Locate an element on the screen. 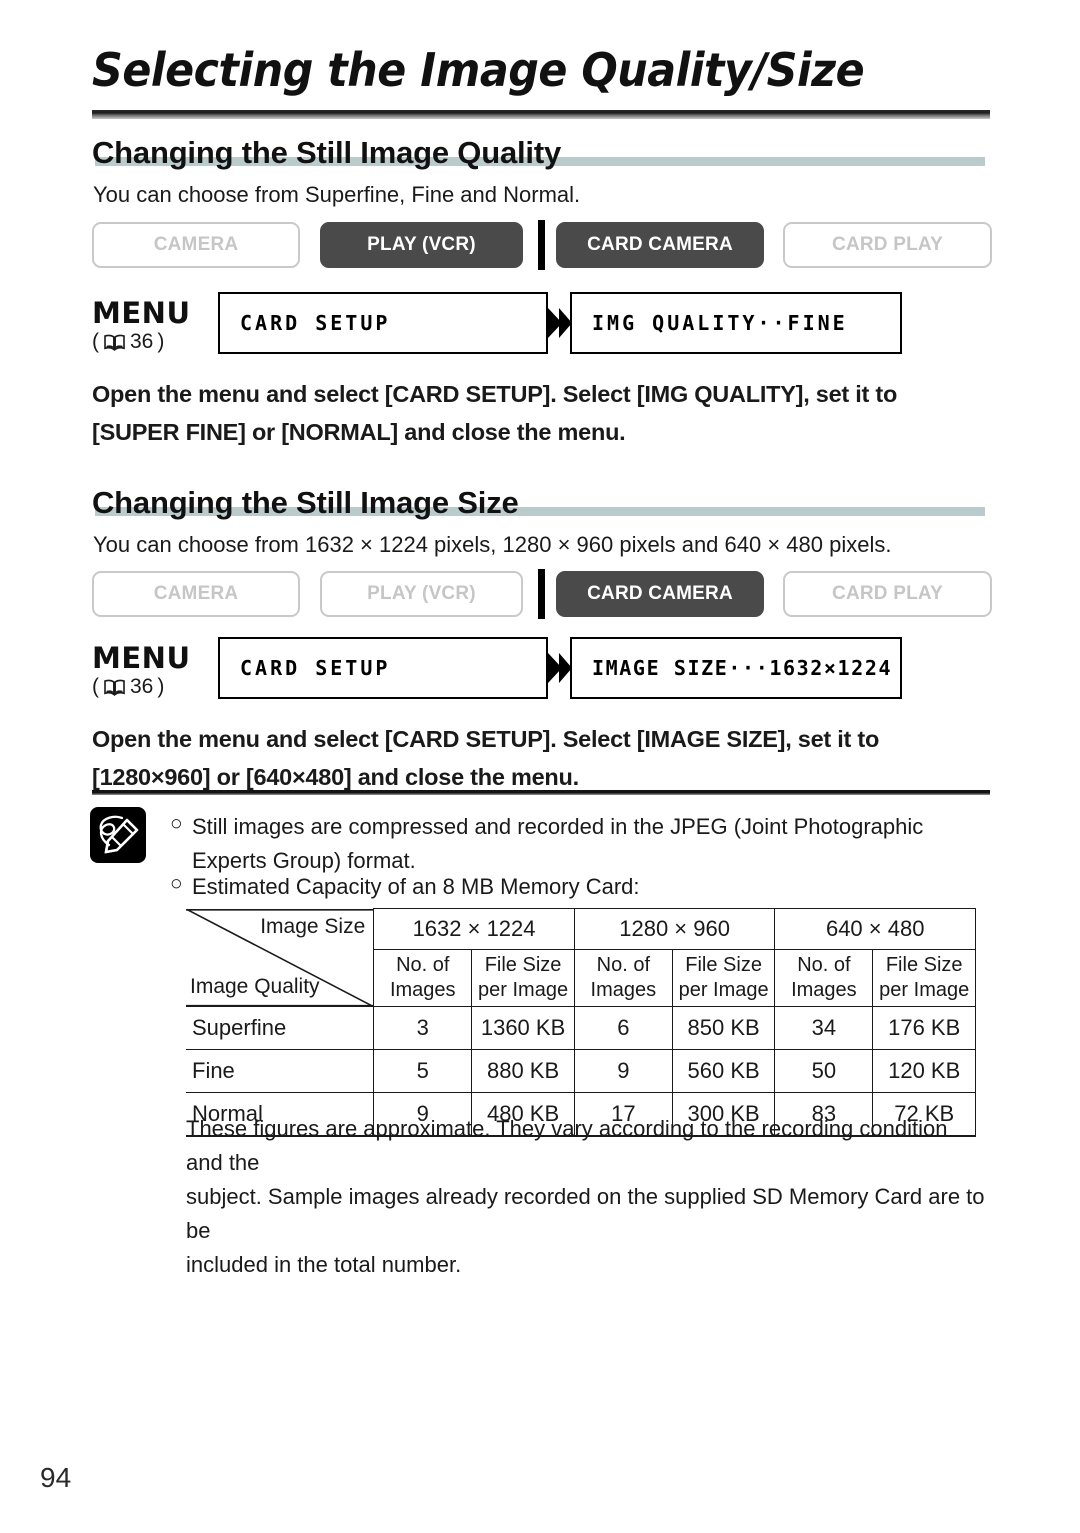  menu-ref-open-paren: ( is located at coordinates (95, 341).